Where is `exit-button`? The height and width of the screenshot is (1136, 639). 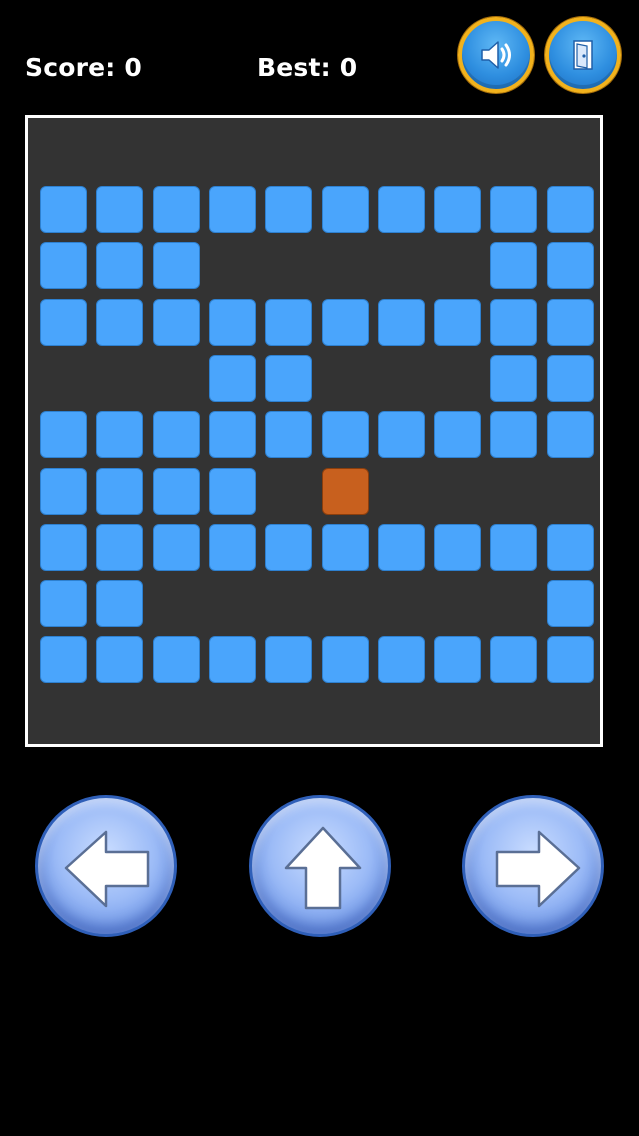
exit-button is located at coordinates (583, 55).